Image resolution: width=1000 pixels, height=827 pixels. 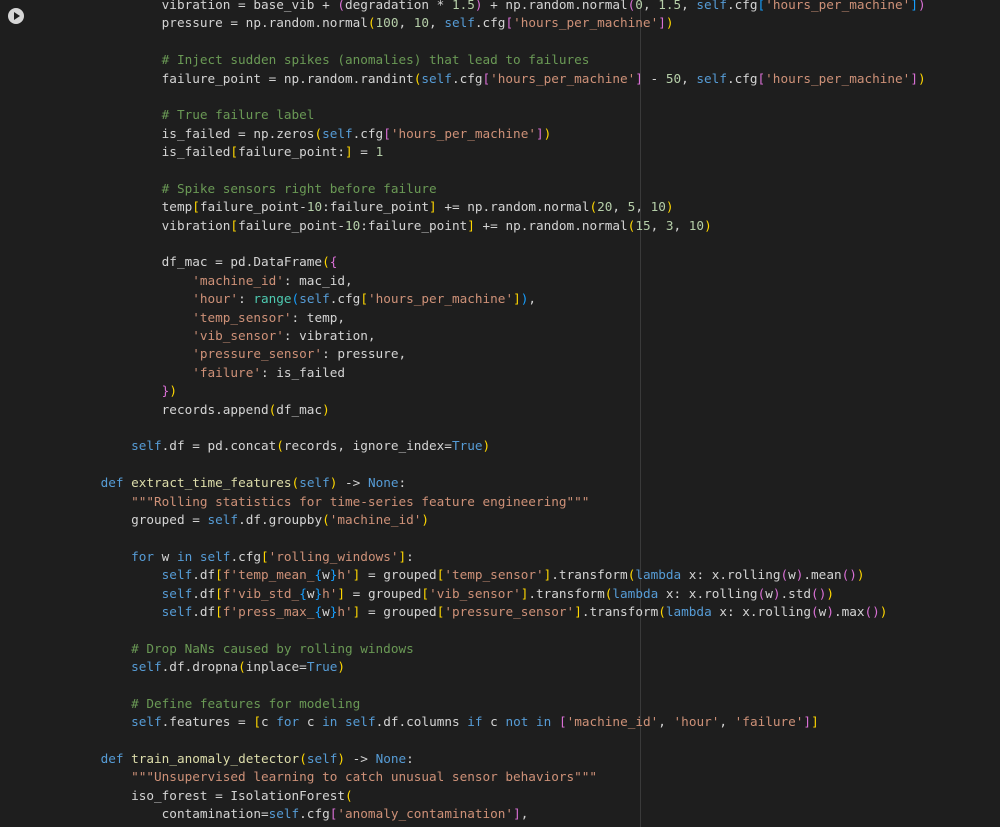 I want to click on code-line: # True failure label, so click(x=498, y=115).